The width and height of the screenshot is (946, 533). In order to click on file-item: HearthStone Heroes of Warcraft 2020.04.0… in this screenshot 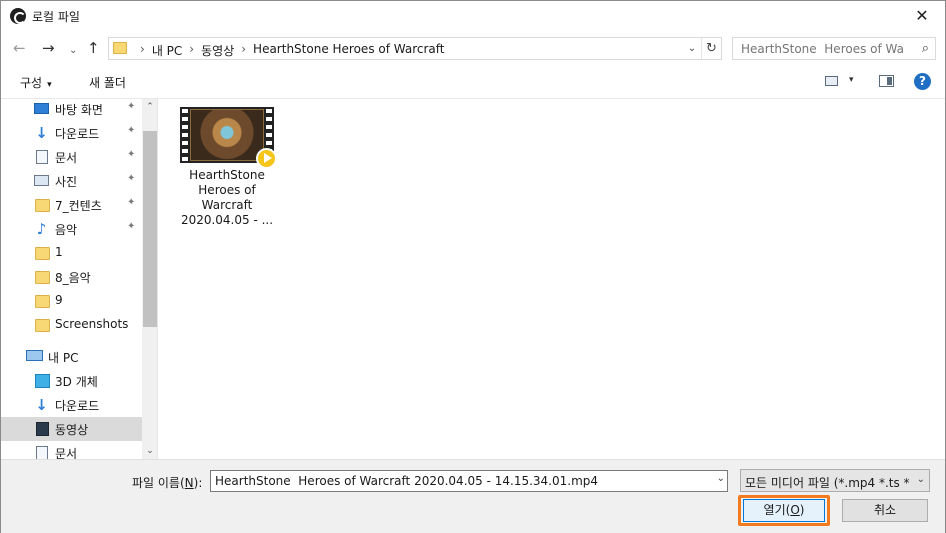, I will do `click(227, 166)`.